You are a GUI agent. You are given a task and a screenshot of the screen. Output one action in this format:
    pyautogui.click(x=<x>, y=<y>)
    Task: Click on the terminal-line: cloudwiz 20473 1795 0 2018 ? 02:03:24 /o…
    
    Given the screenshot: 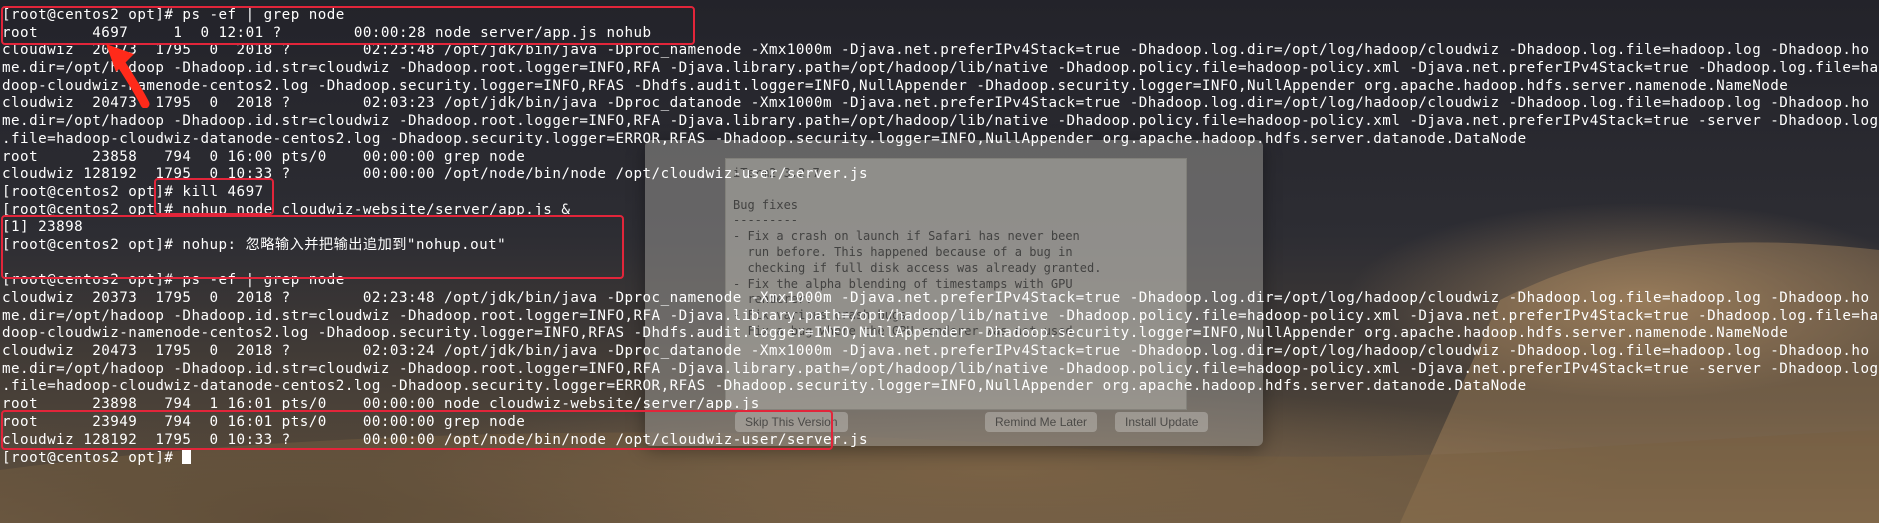 What is the action you would take?
    pyautogui.click(x=936, y=351)
    